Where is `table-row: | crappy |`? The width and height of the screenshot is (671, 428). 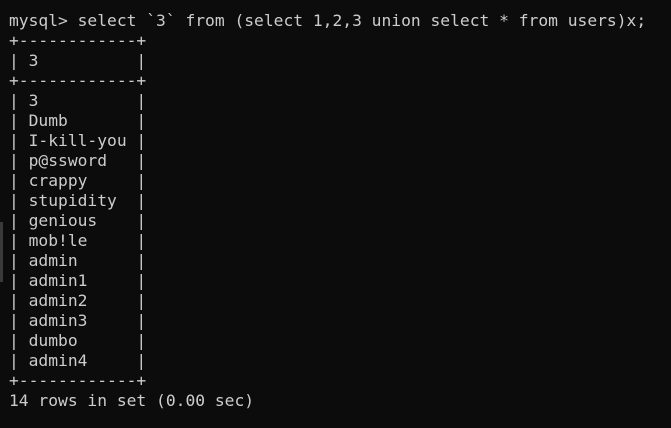 table-row: | crappy | is located at coordinates (78, 180).